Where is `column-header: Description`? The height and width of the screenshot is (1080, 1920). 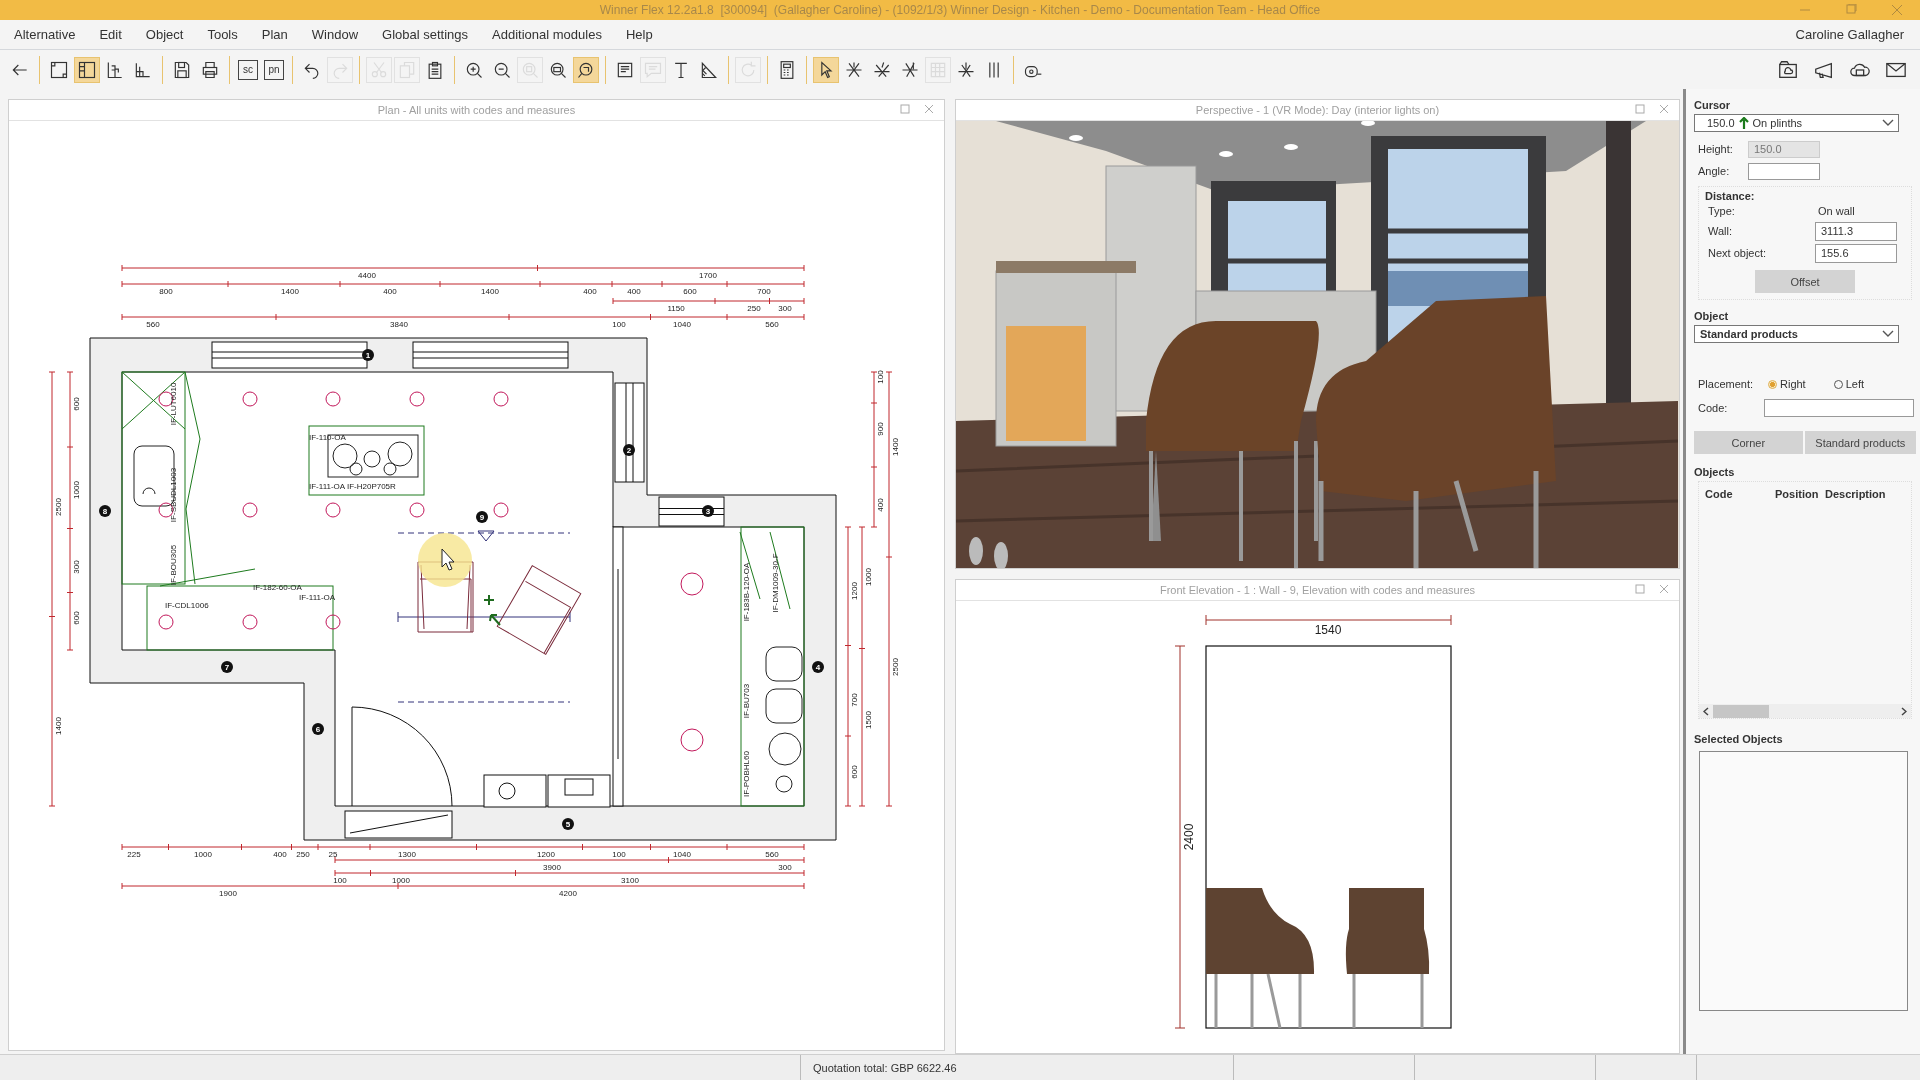 column-header: Description is located at coordinates (1856, 494).